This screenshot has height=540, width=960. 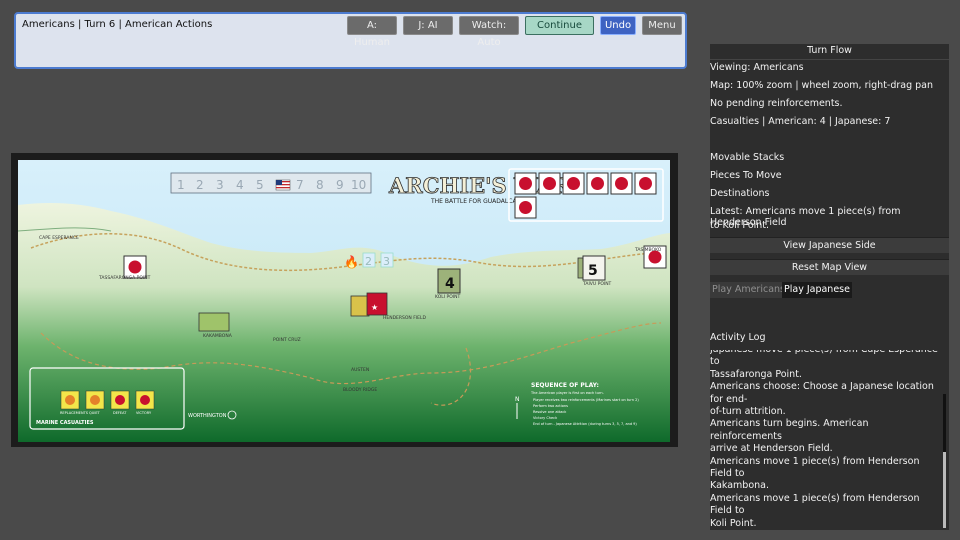 I want to click on turn-track-cell: 4, so click(x=240, y=185).